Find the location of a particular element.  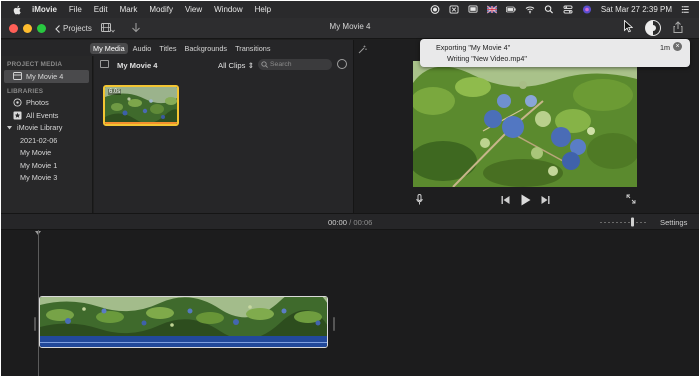

spotlight-search-icon is located at coordinates (549, 9).